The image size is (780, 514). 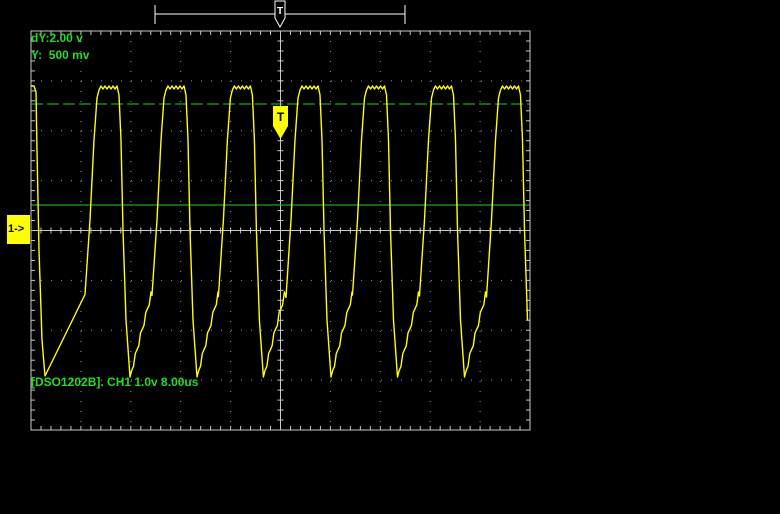 I want to click on trigger-position-icon: T, so click(x=280, y=14).